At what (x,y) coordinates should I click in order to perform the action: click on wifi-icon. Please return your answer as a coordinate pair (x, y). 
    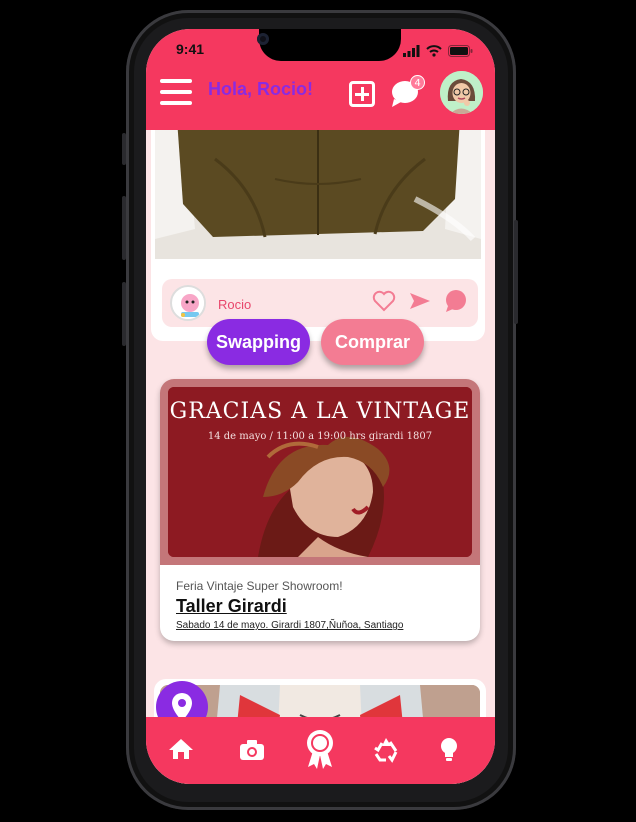
    Looking at the image, I should click on (434, 51).